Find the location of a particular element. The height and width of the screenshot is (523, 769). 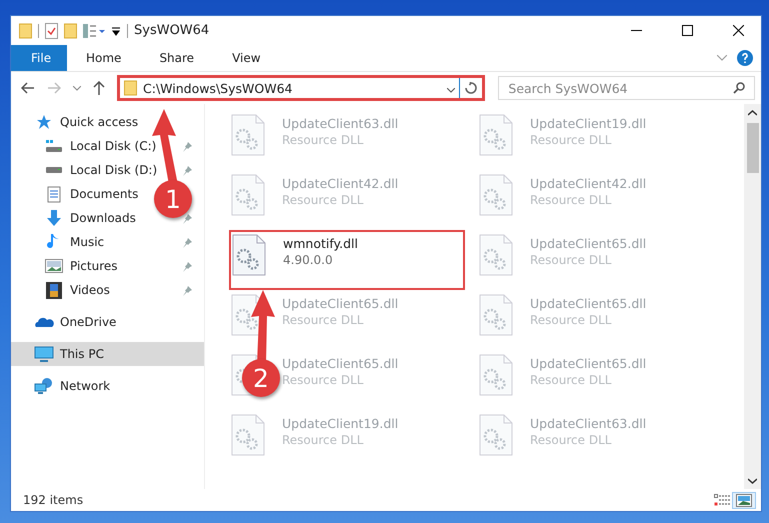

network-icon is located at coordinates (44, 386).